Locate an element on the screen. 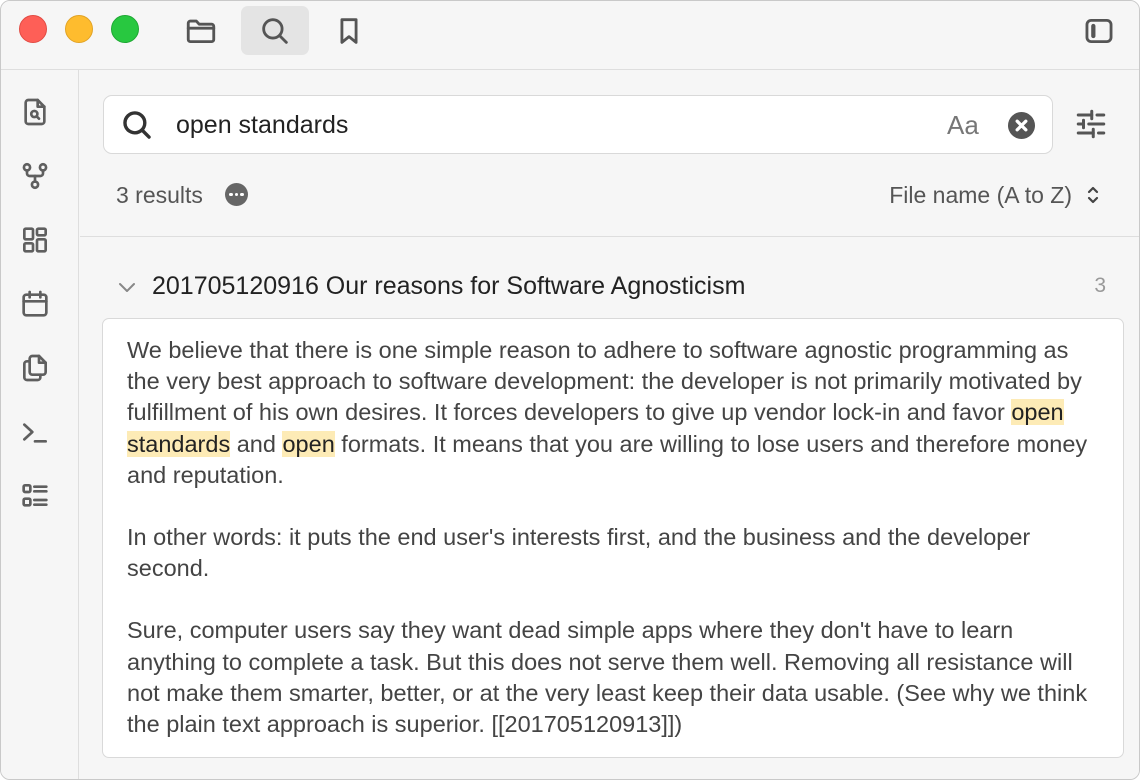 This screenshot has height=780, width=1140. clear-search-button is located at coordinates (1021, 125).